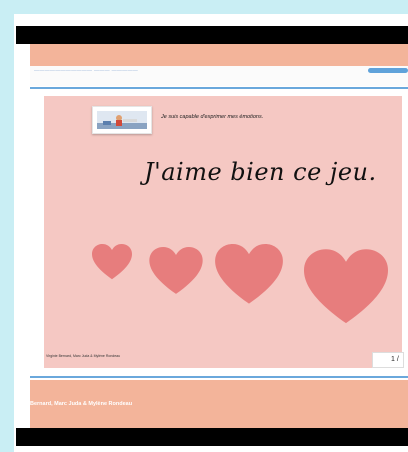  Describe the element at coordinates (219, 88) in the screenshot. I see `top-blue-divider` at that location.